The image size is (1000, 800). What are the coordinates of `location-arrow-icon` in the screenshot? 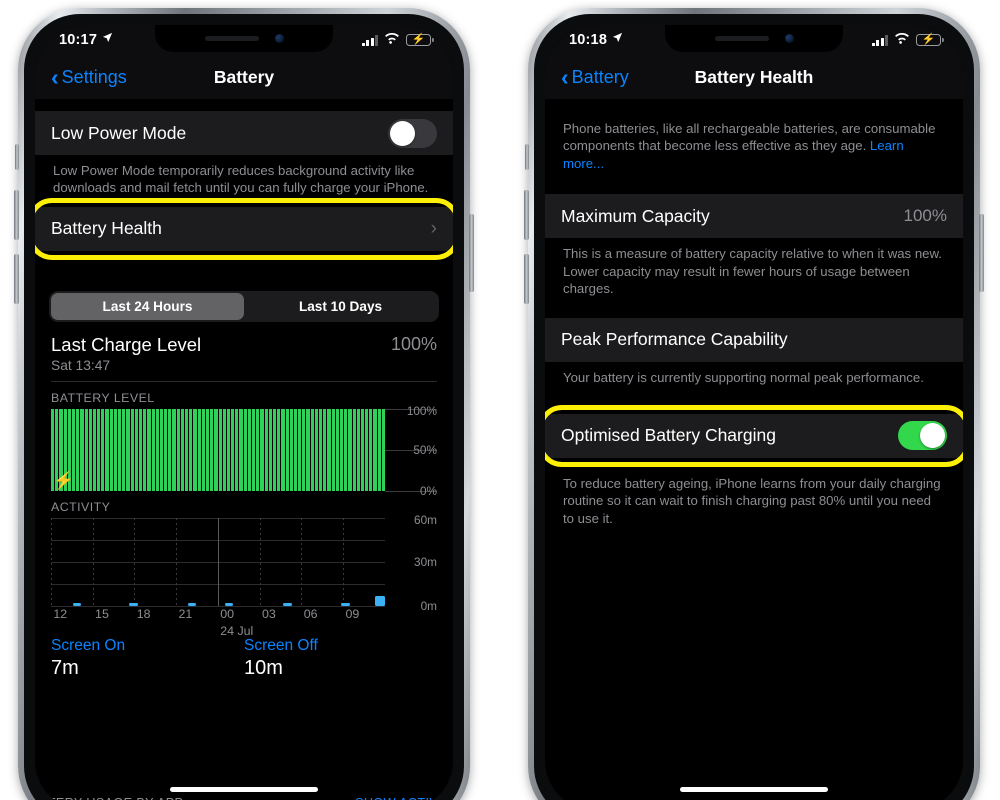 It's located at (617, 39).